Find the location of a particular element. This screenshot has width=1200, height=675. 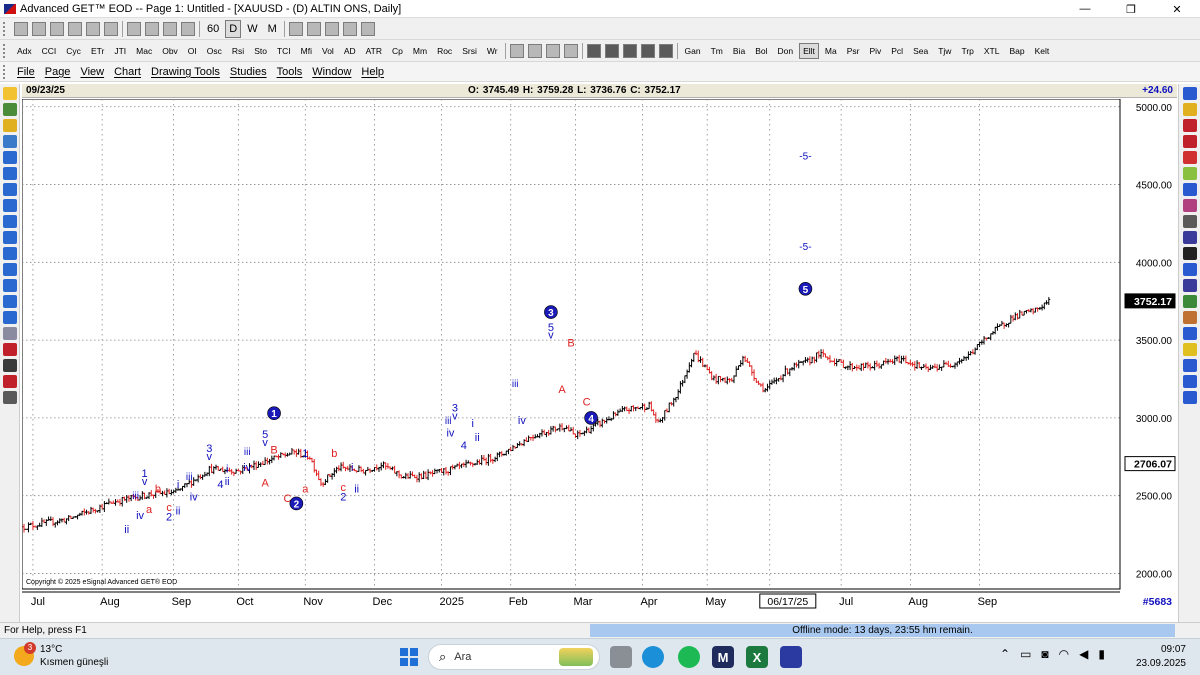

display-icon: ▭ is located at coordinates (1025, 654).